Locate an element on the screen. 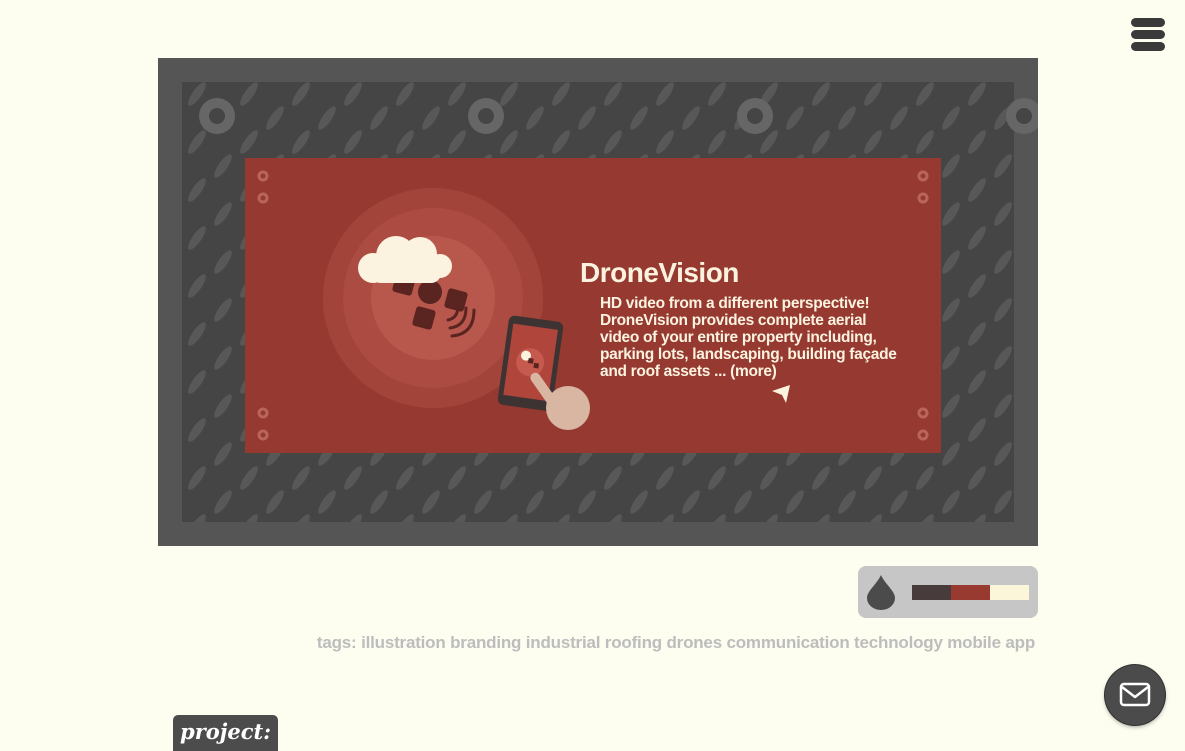  mail-icon is located at coordinates (1135, 694).